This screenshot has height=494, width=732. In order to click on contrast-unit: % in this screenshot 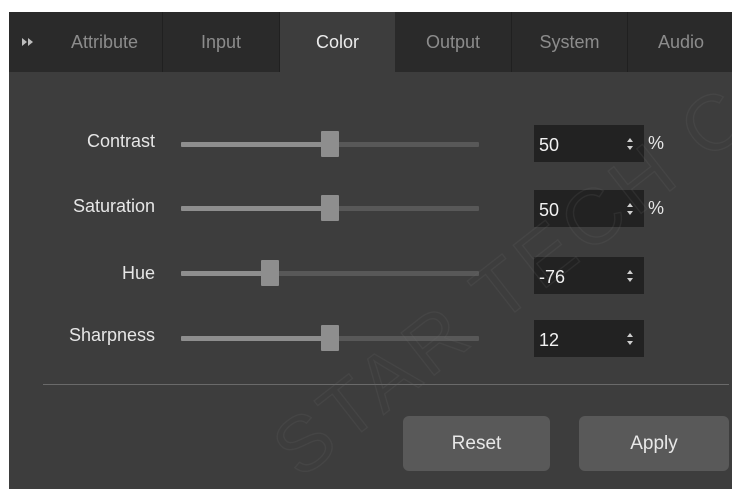, I will do `click(656, 143)`.